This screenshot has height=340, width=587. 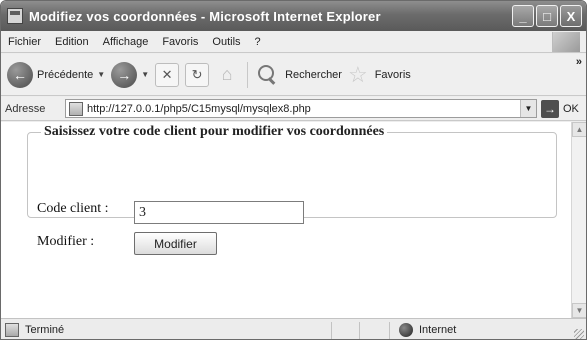 What do you see at coordinates (219, 212) in the screenshot?
I see `code-client-input: 3` at bounding box center [219, 212].